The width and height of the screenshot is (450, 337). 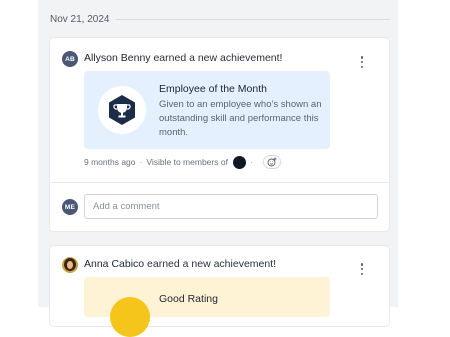 I want to click on date-separator: Nov 21, 2024, so click(x=220, y=19).